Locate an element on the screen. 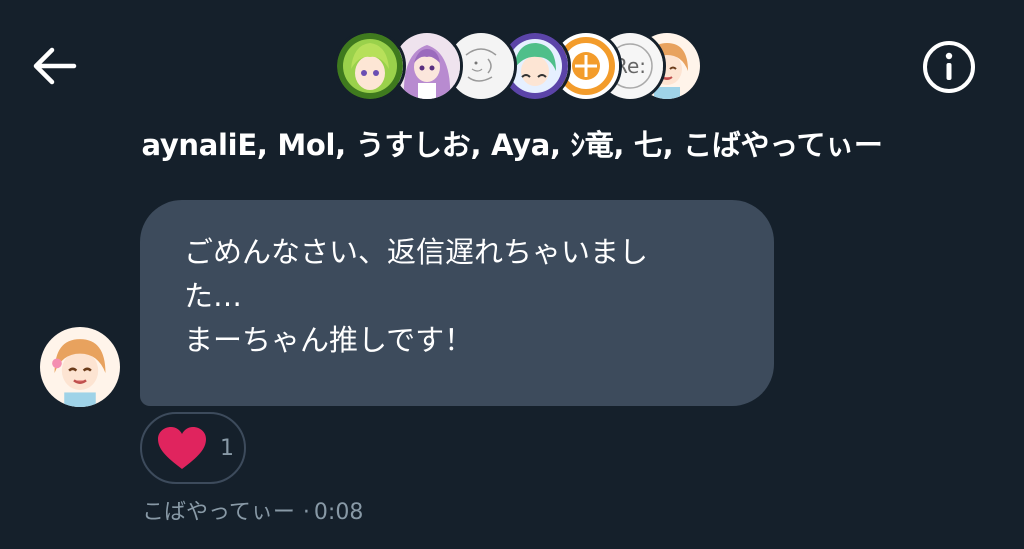 The width and height of the screenshot is (1024, 549). avatar-aynalie is located at coordinates (370, 66).